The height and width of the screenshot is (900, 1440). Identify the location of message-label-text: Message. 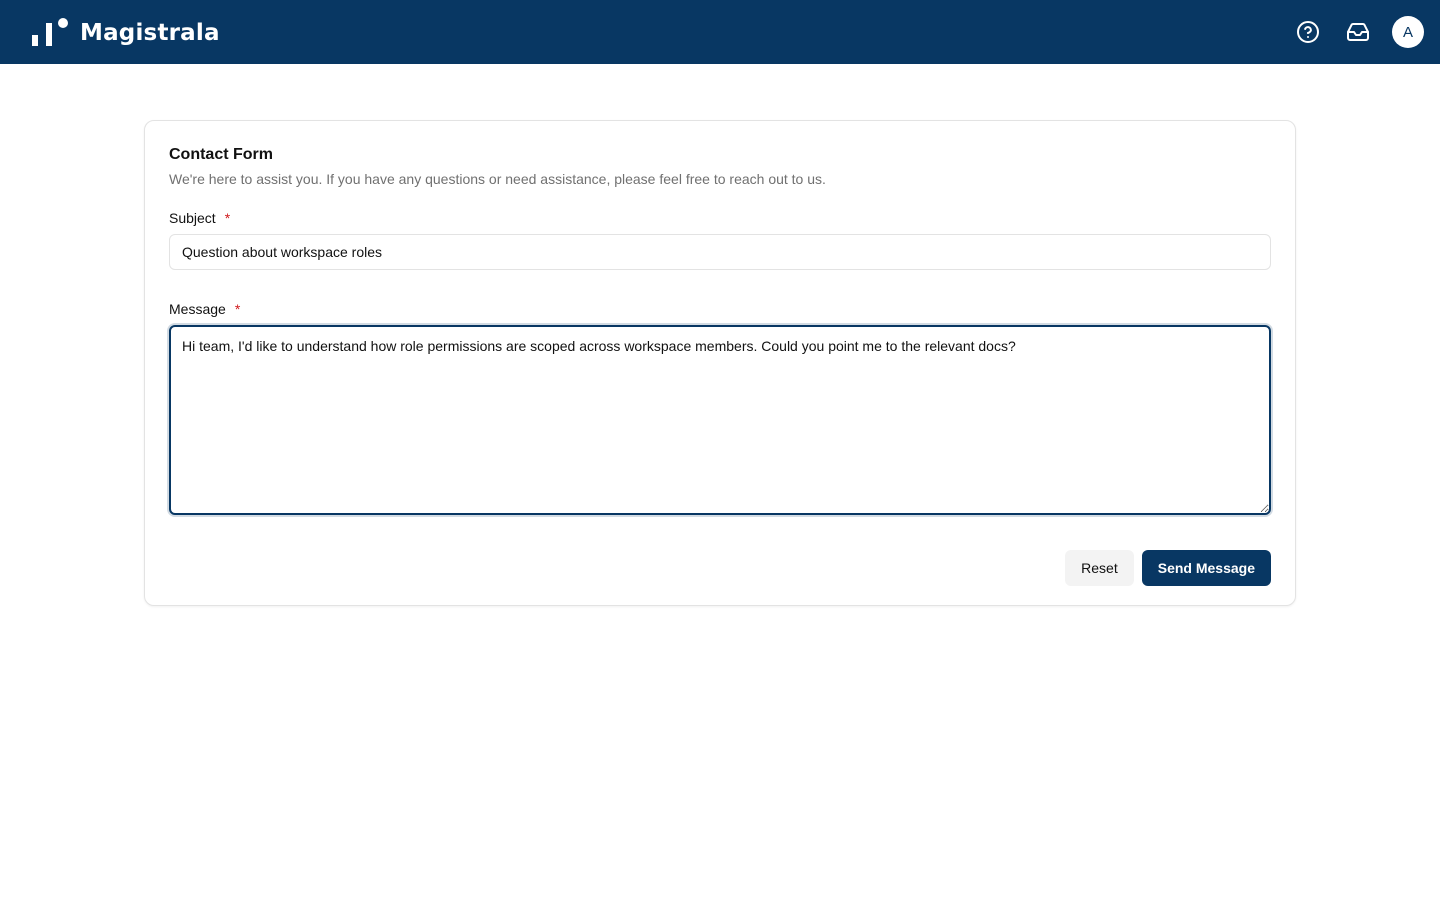
(197, 309).